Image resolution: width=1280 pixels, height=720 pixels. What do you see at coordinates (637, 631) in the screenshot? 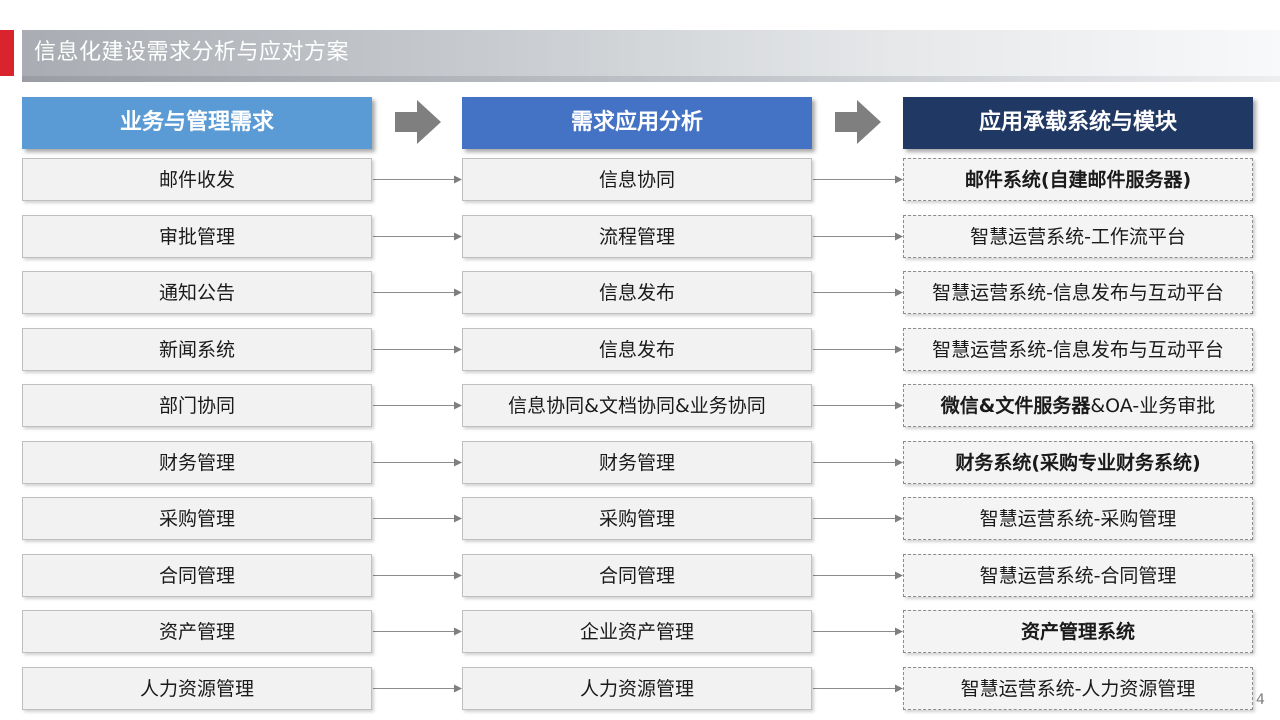
I see `requirement-analysis-cell: 企业资产管理` at bounding box center [637, 631].